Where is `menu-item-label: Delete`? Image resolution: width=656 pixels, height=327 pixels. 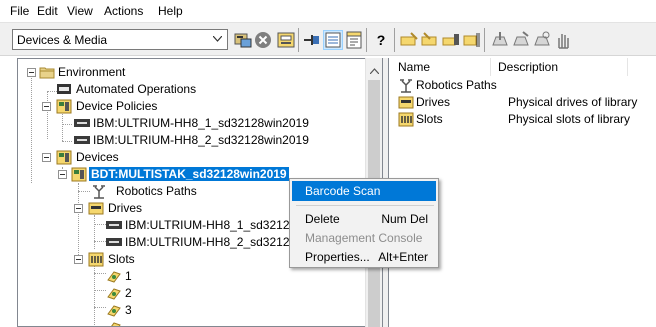 menu-item-label: Delete is located at coordinates (322, 219).